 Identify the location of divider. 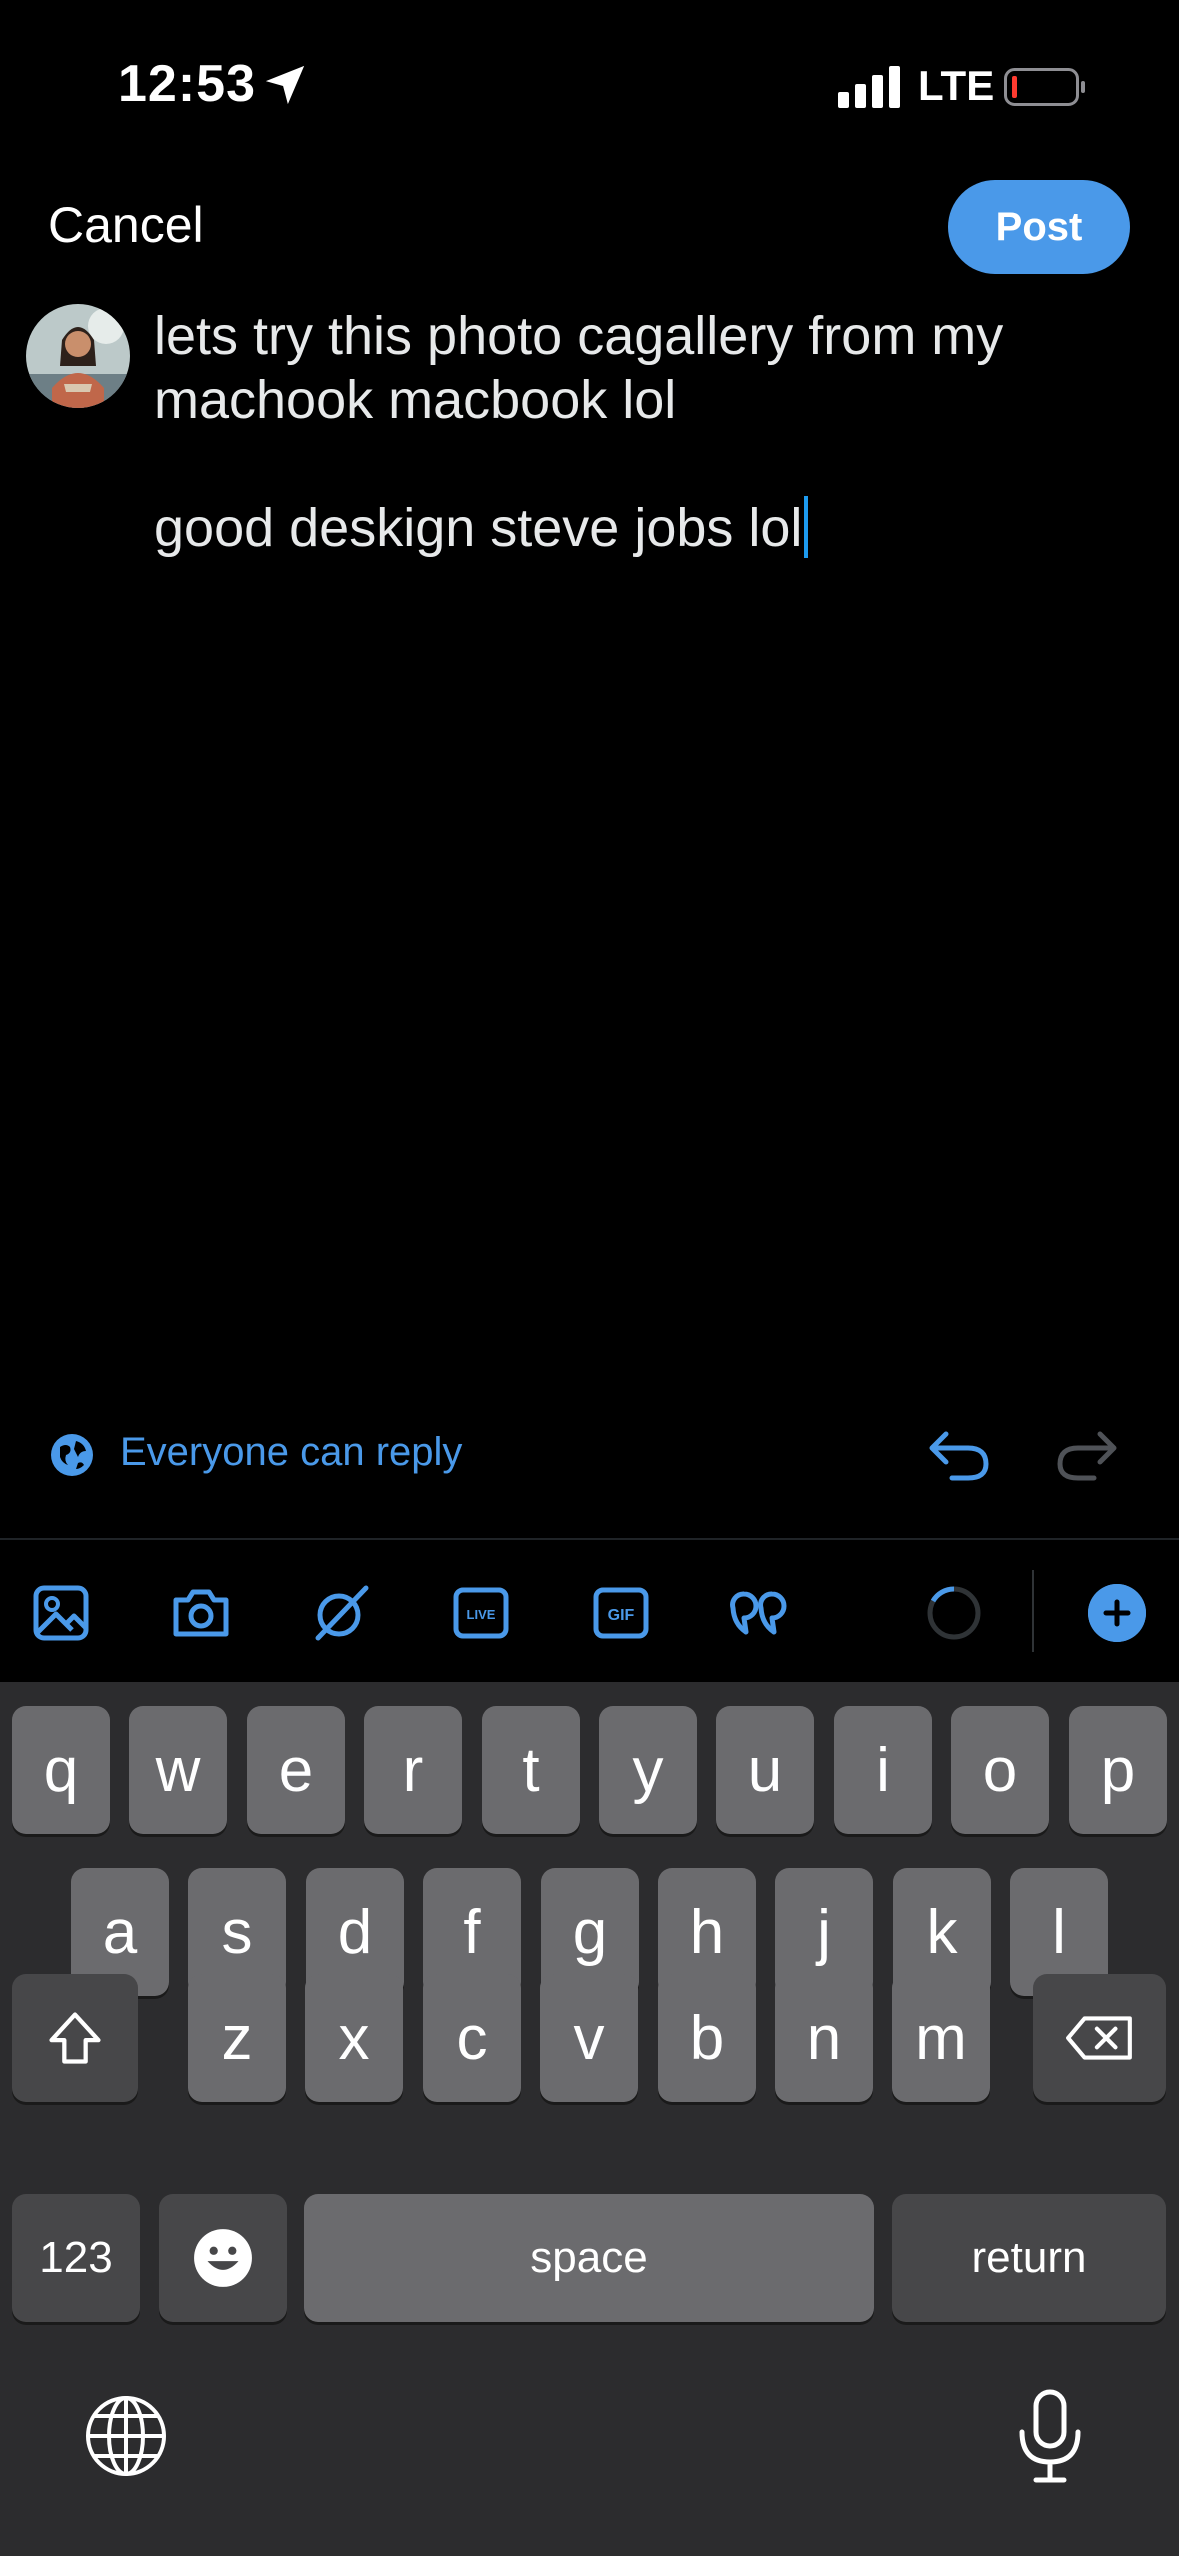
(589, 1539).